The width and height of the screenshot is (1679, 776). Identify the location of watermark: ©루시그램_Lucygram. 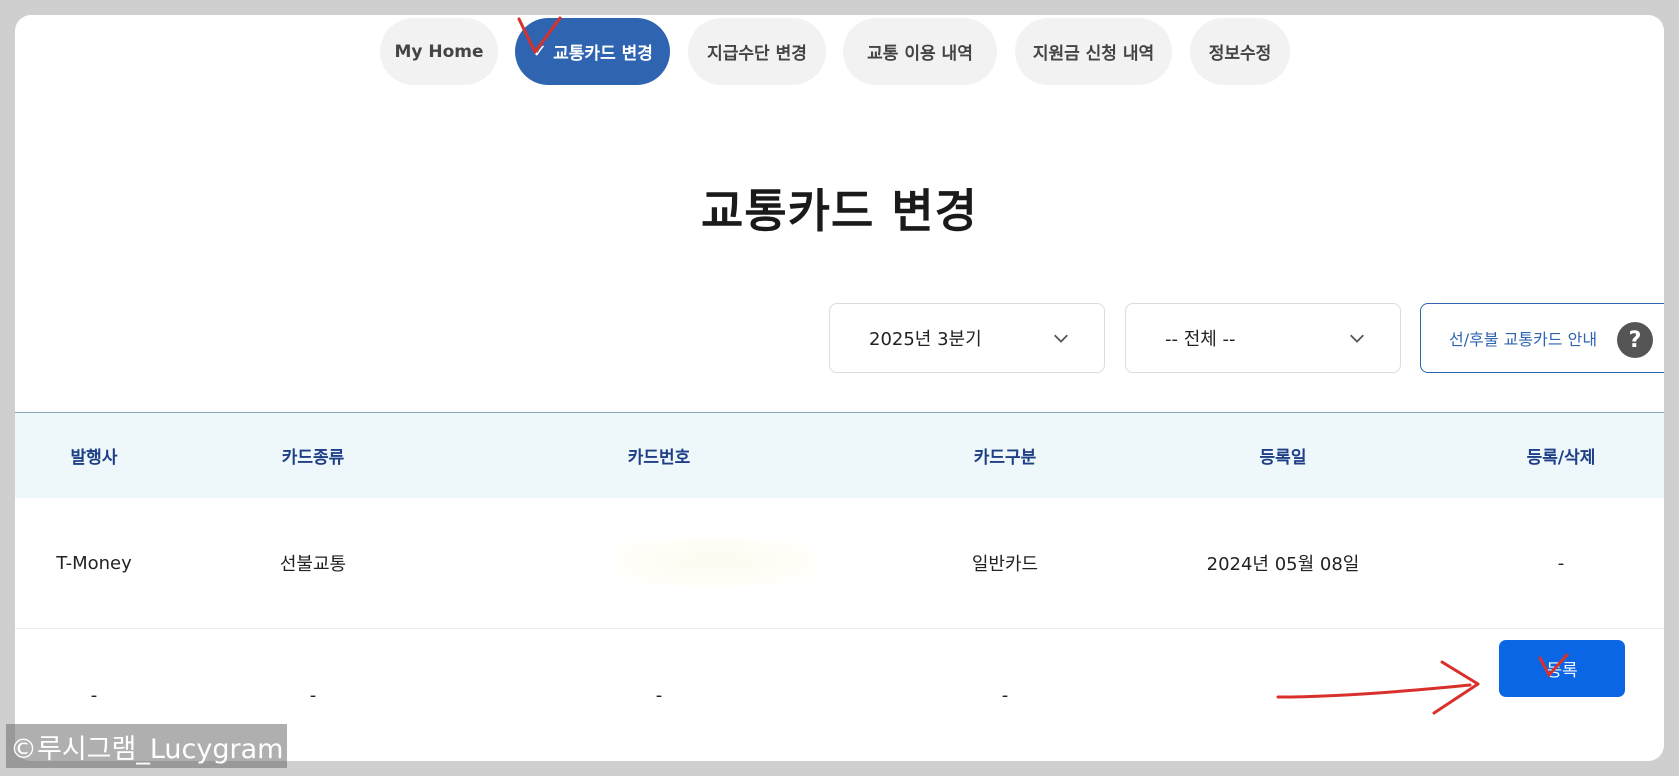
(147, 746).